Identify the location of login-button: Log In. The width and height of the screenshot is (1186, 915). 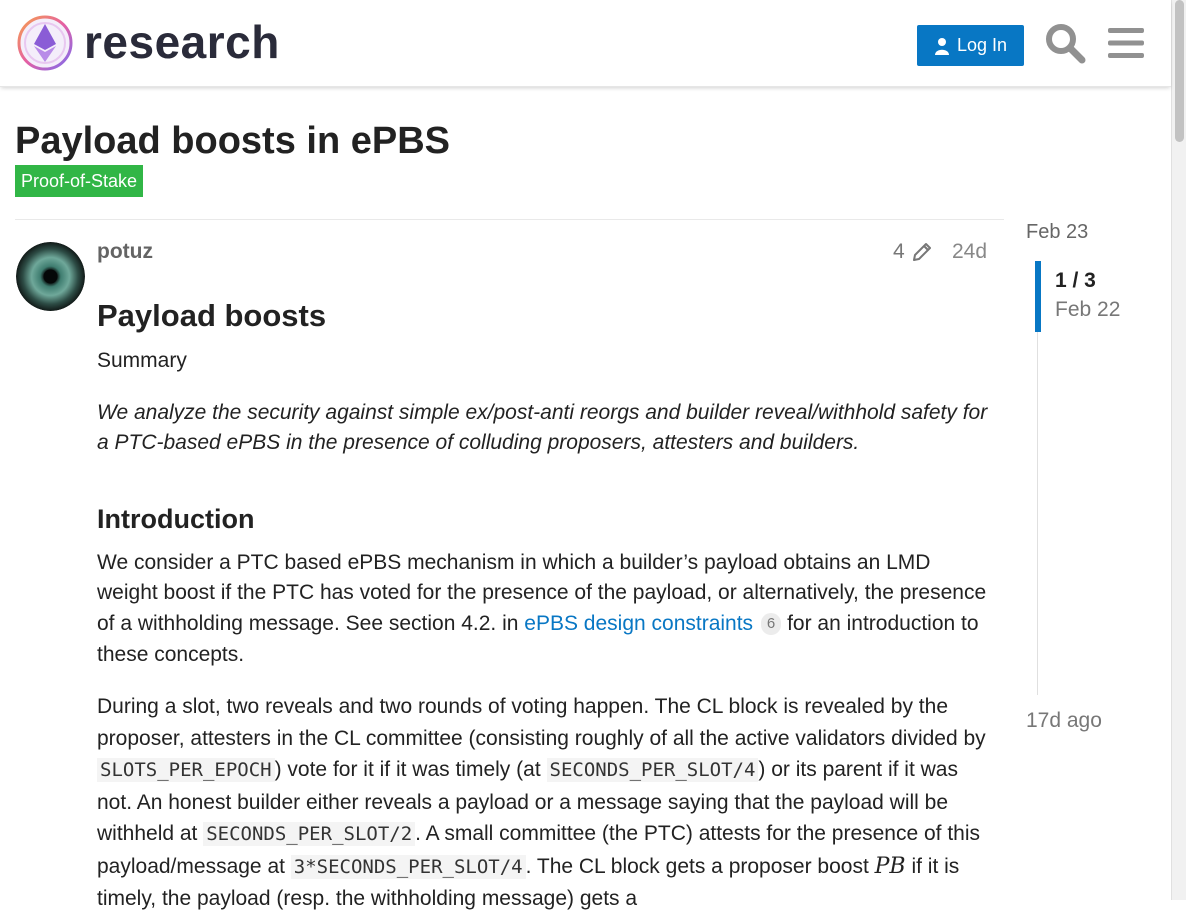
(970, 45).